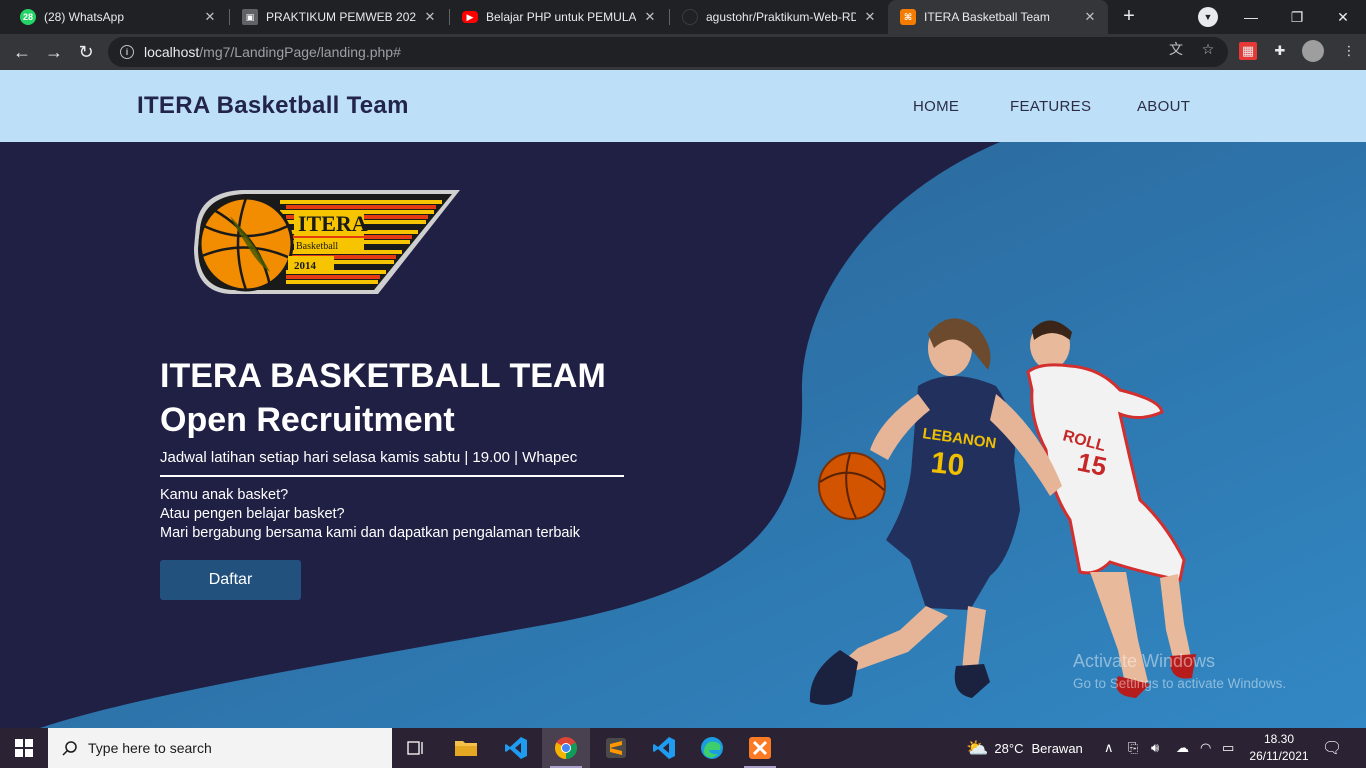  I want to click on extensions-puzzle-icon: ✚, so click(1280, 51).